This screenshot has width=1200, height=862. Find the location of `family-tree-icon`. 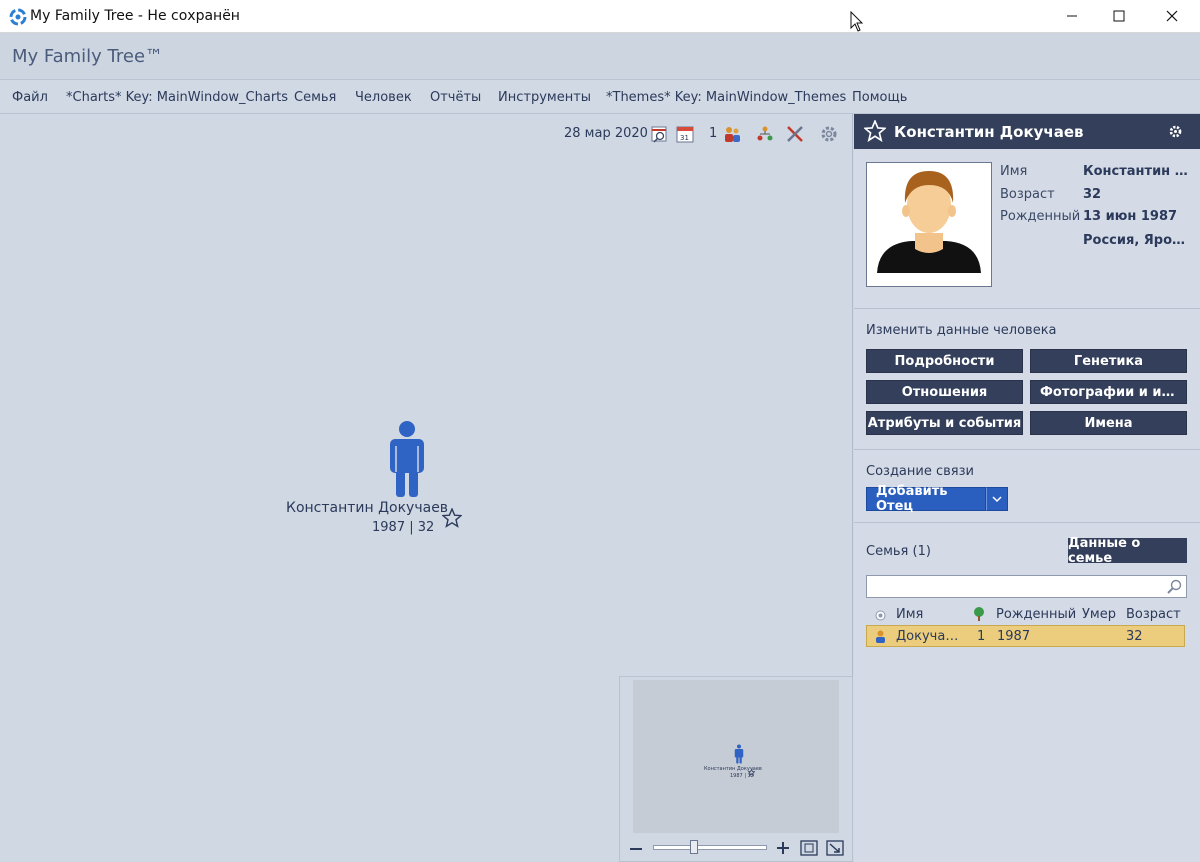

family-tree-icon is located at coordinates (765, 134).